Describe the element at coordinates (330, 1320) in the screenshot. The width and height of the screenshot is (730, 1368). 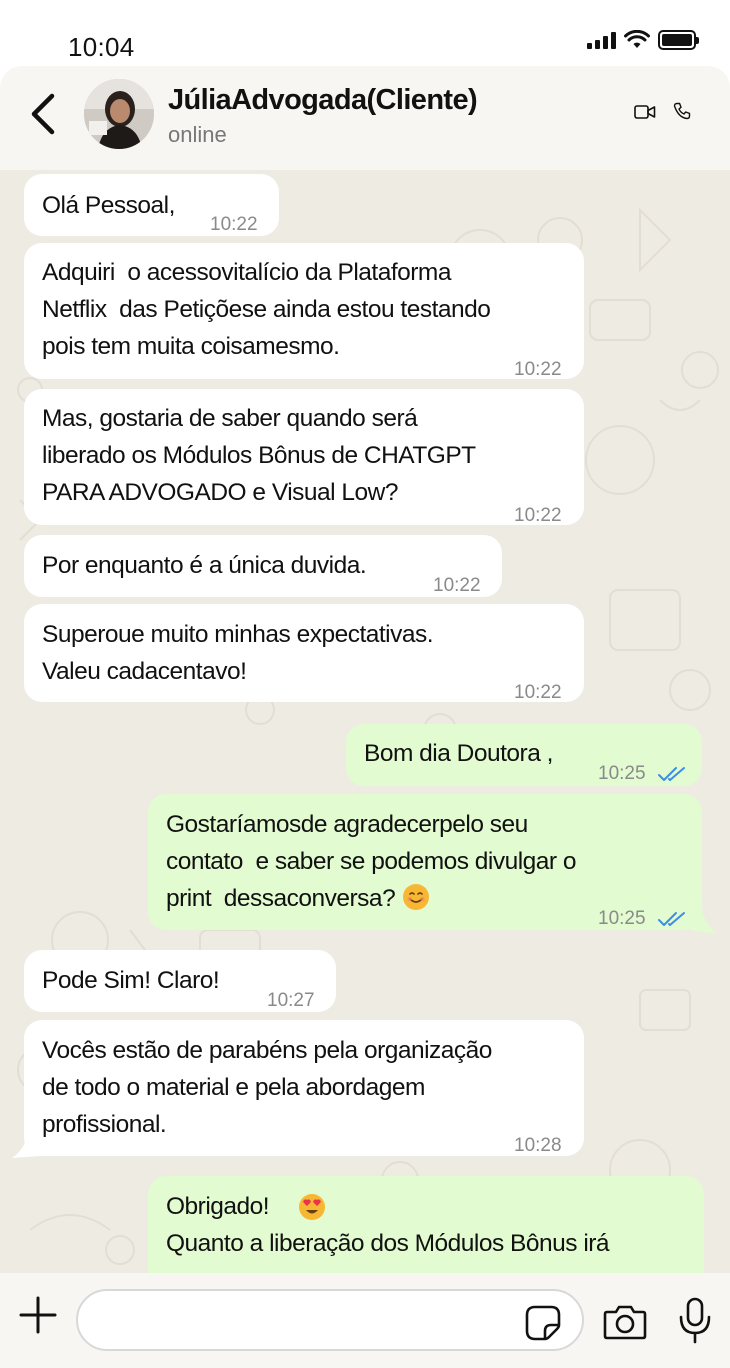
I see `message-input` at that location.